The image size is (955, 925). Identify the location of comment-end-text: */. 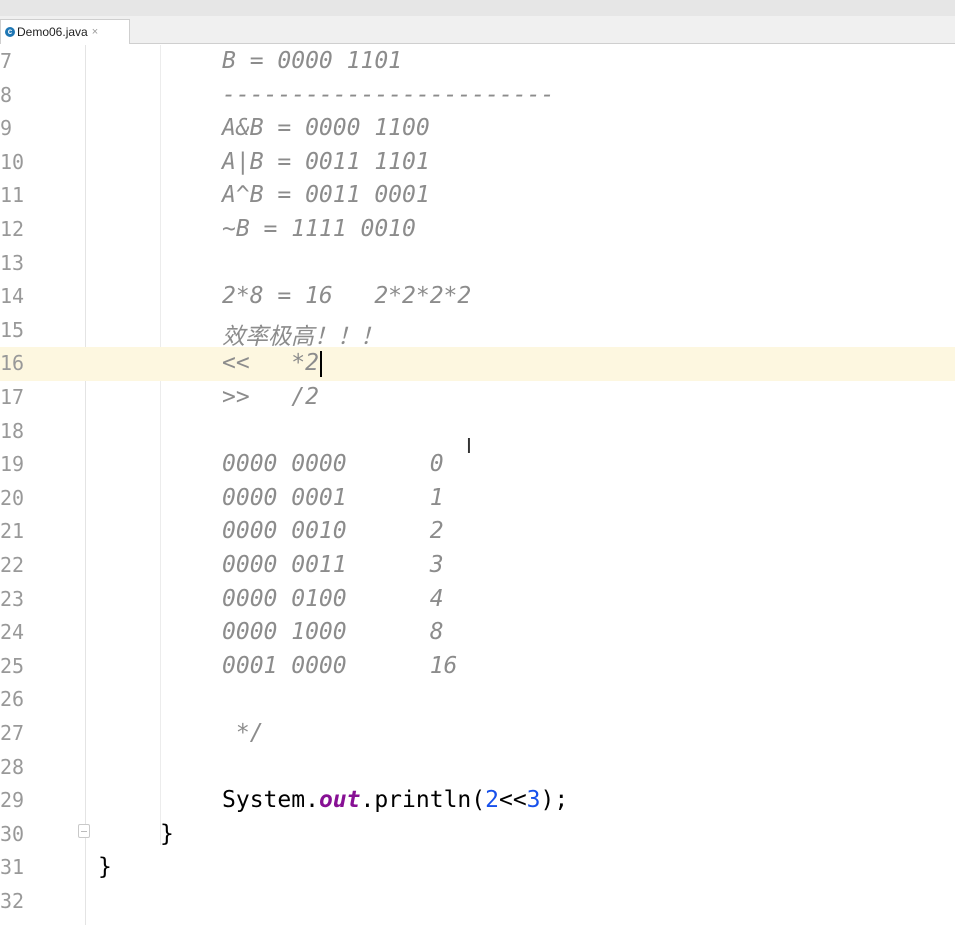
(243, 733).